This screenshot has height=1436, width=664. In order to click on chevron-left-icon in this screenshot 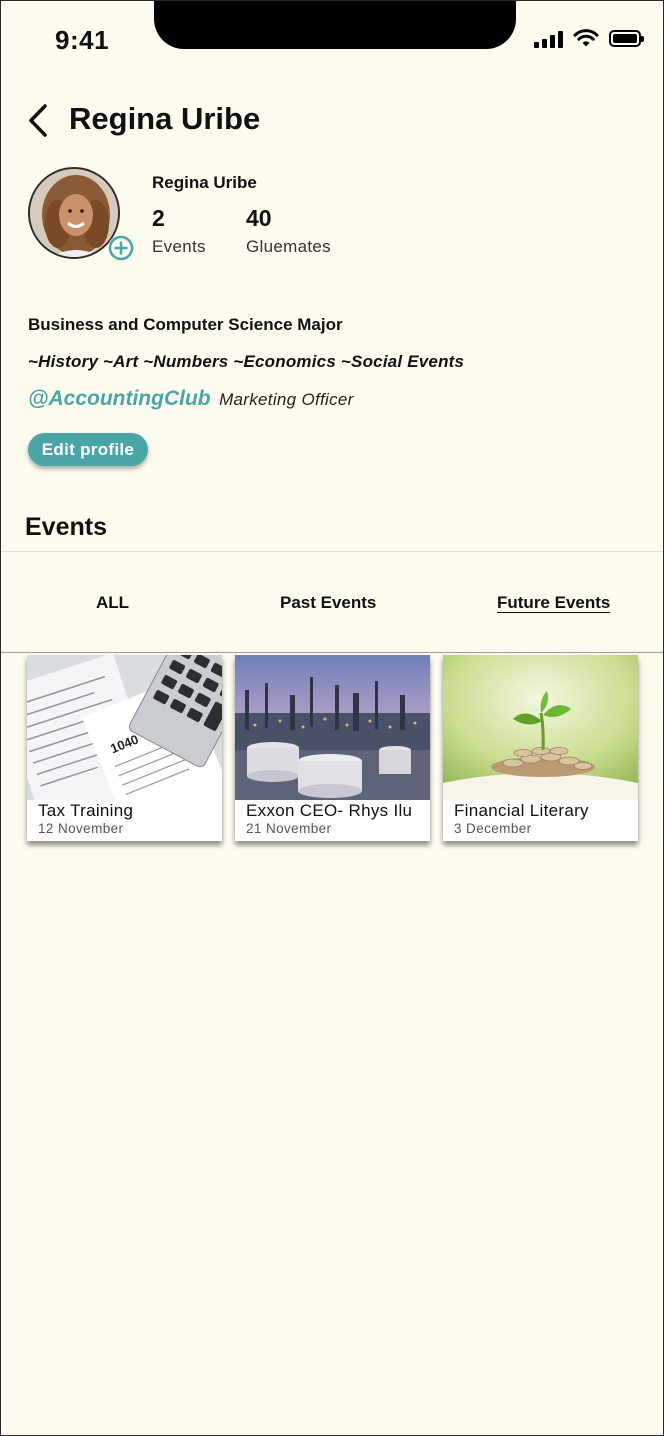, I will do `click(38, 120)`.